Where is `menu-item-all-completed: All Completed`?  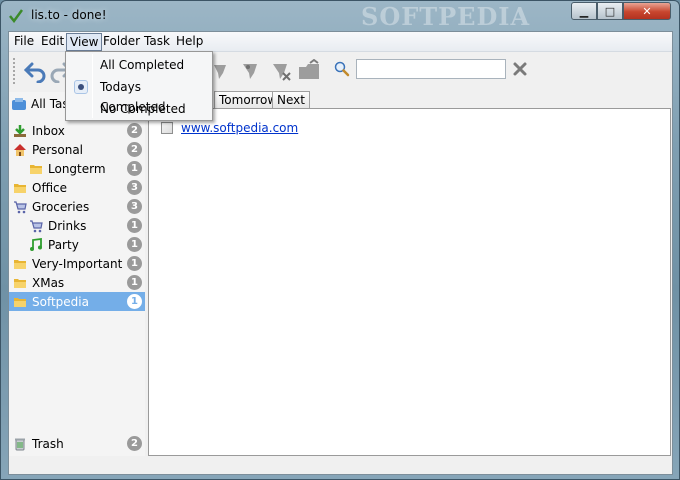 menu-item-all-completed: All Completed is located at coordinates (139, 65).